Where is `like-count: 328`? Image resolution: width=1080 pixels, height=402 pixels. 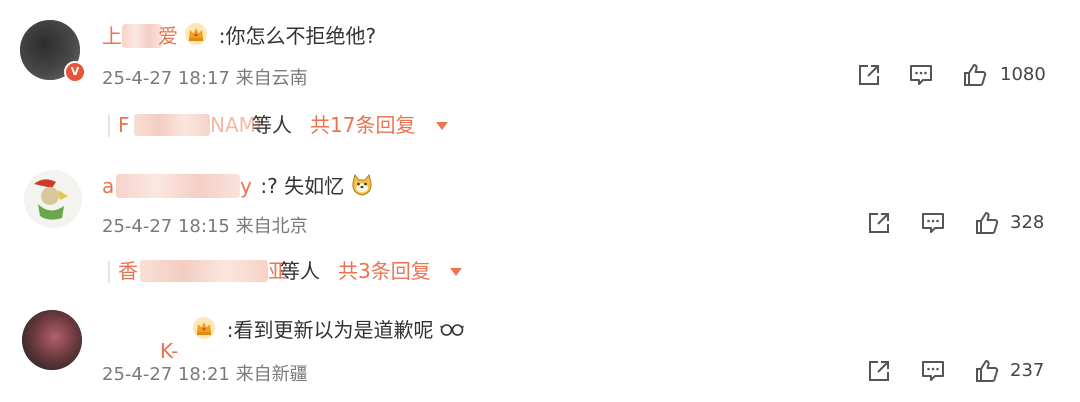 like-count: 328 is located at coordinates (1027, 222).